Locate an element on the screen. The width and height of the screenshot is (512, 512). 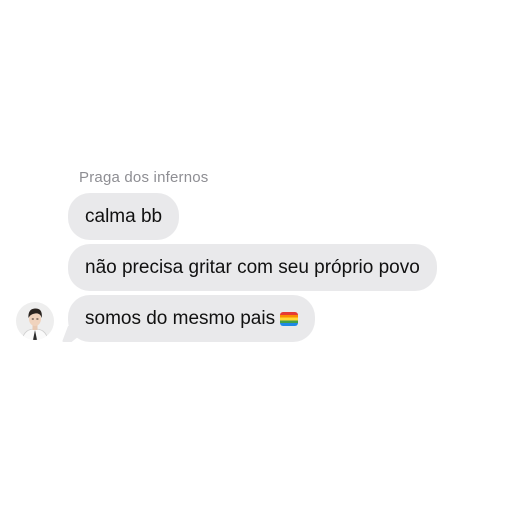
message-text: calma bb is located at coordinates (124, 216).